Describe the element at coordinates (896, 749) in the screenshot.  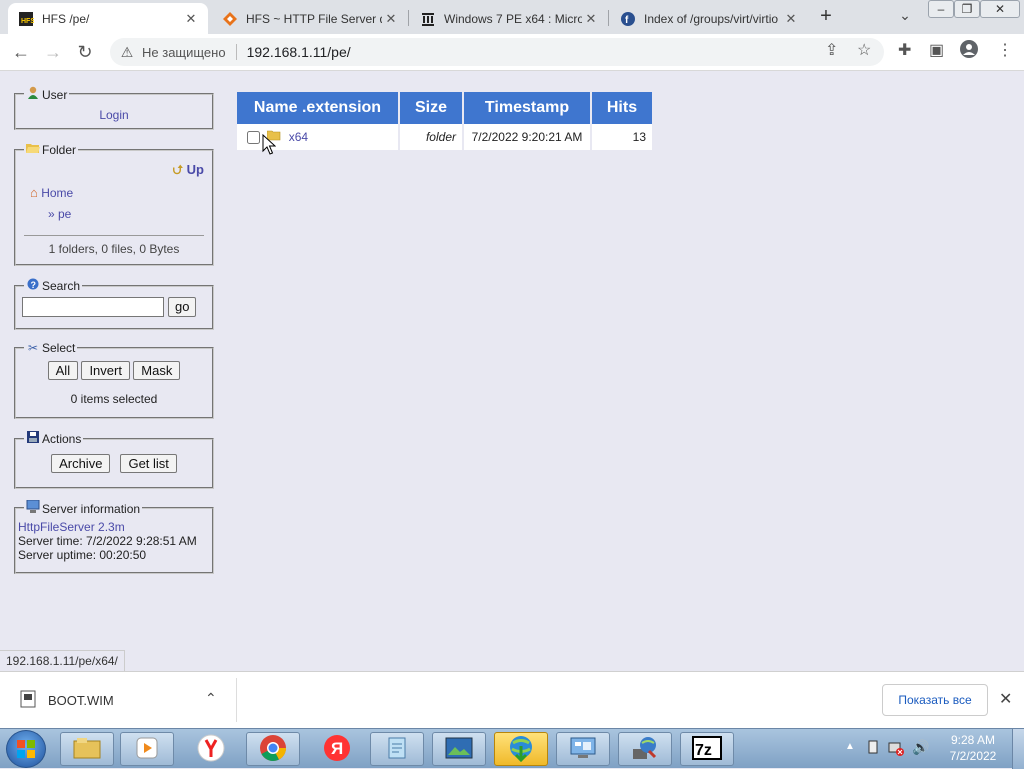
I see `network-status-icon` at that location.